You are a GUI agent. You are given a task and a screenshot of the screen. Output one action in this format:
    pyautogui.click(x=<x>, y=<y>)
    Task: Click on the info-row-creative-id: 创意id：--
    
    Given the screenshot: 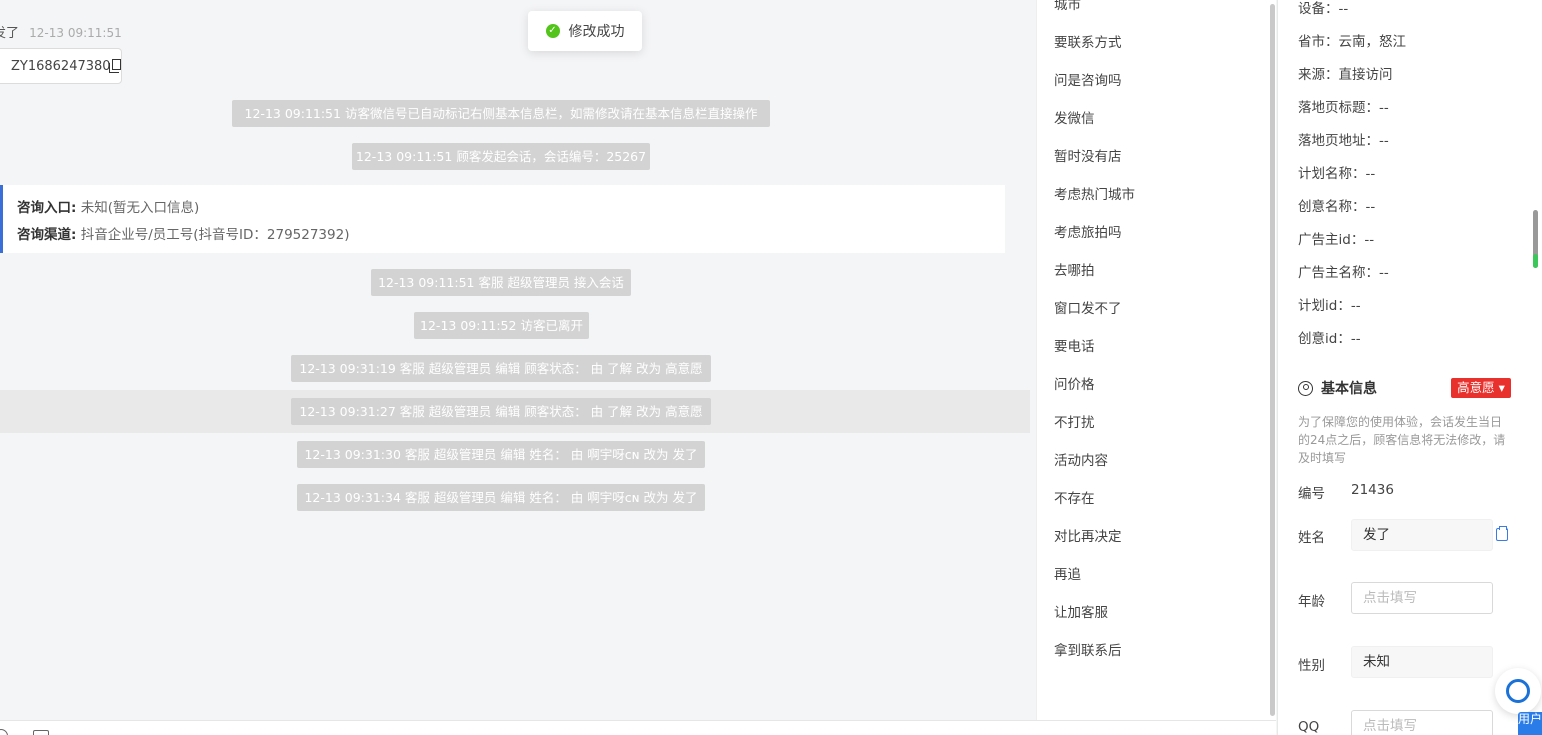 What is the action you would take?
    pyautogui.click(x=1329, y=339)
    